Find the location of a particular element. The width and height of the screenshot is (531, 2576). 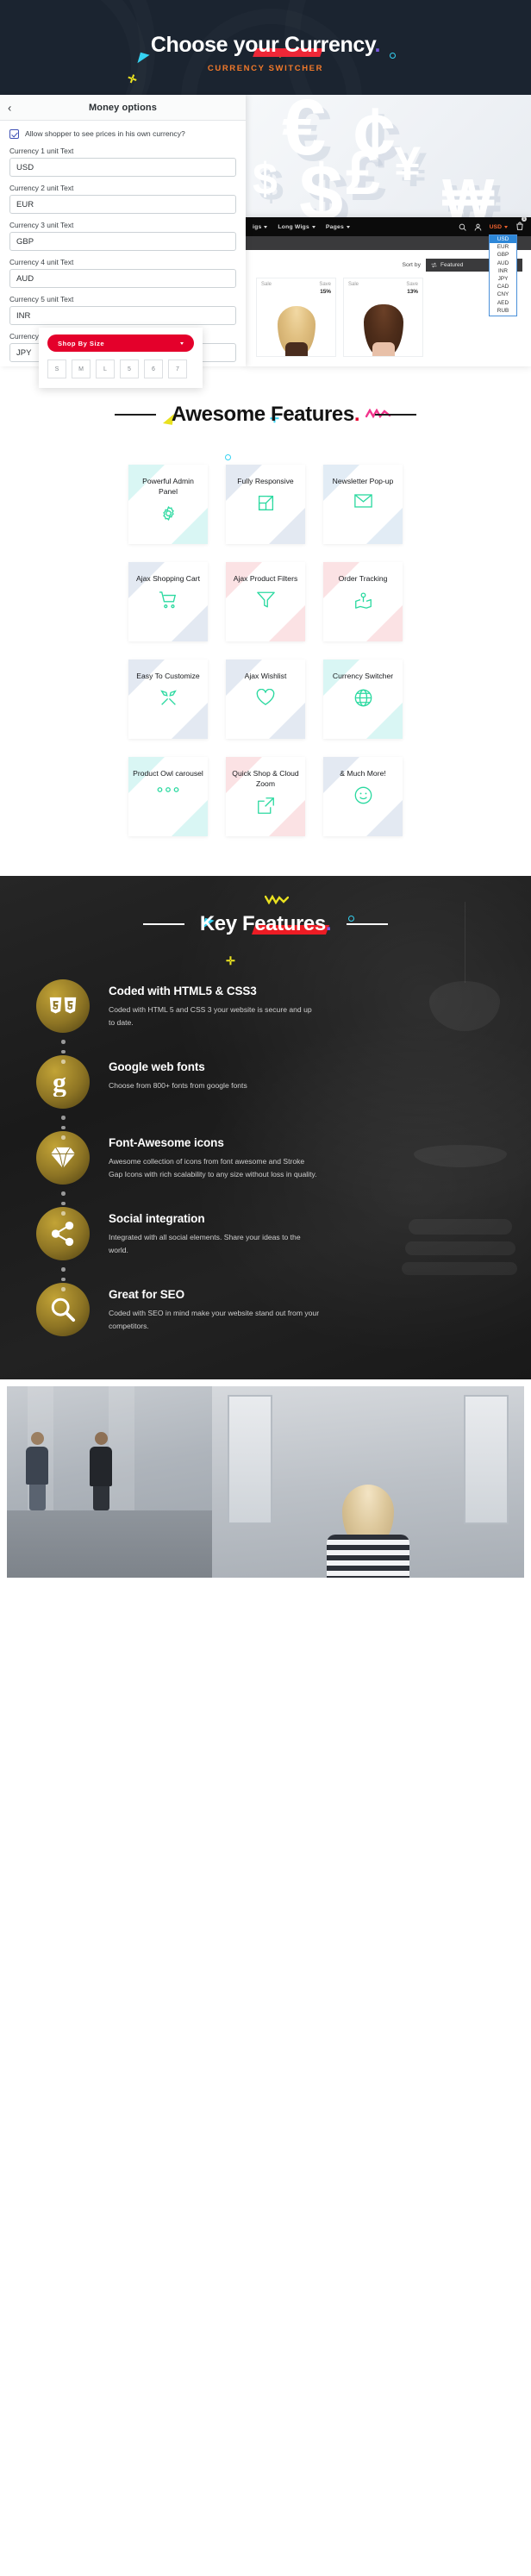

currency-dropdown-menu: USD EUR GBP AUD INR JPY CAD CNY AED RUB is located at coordinates (503, 275).